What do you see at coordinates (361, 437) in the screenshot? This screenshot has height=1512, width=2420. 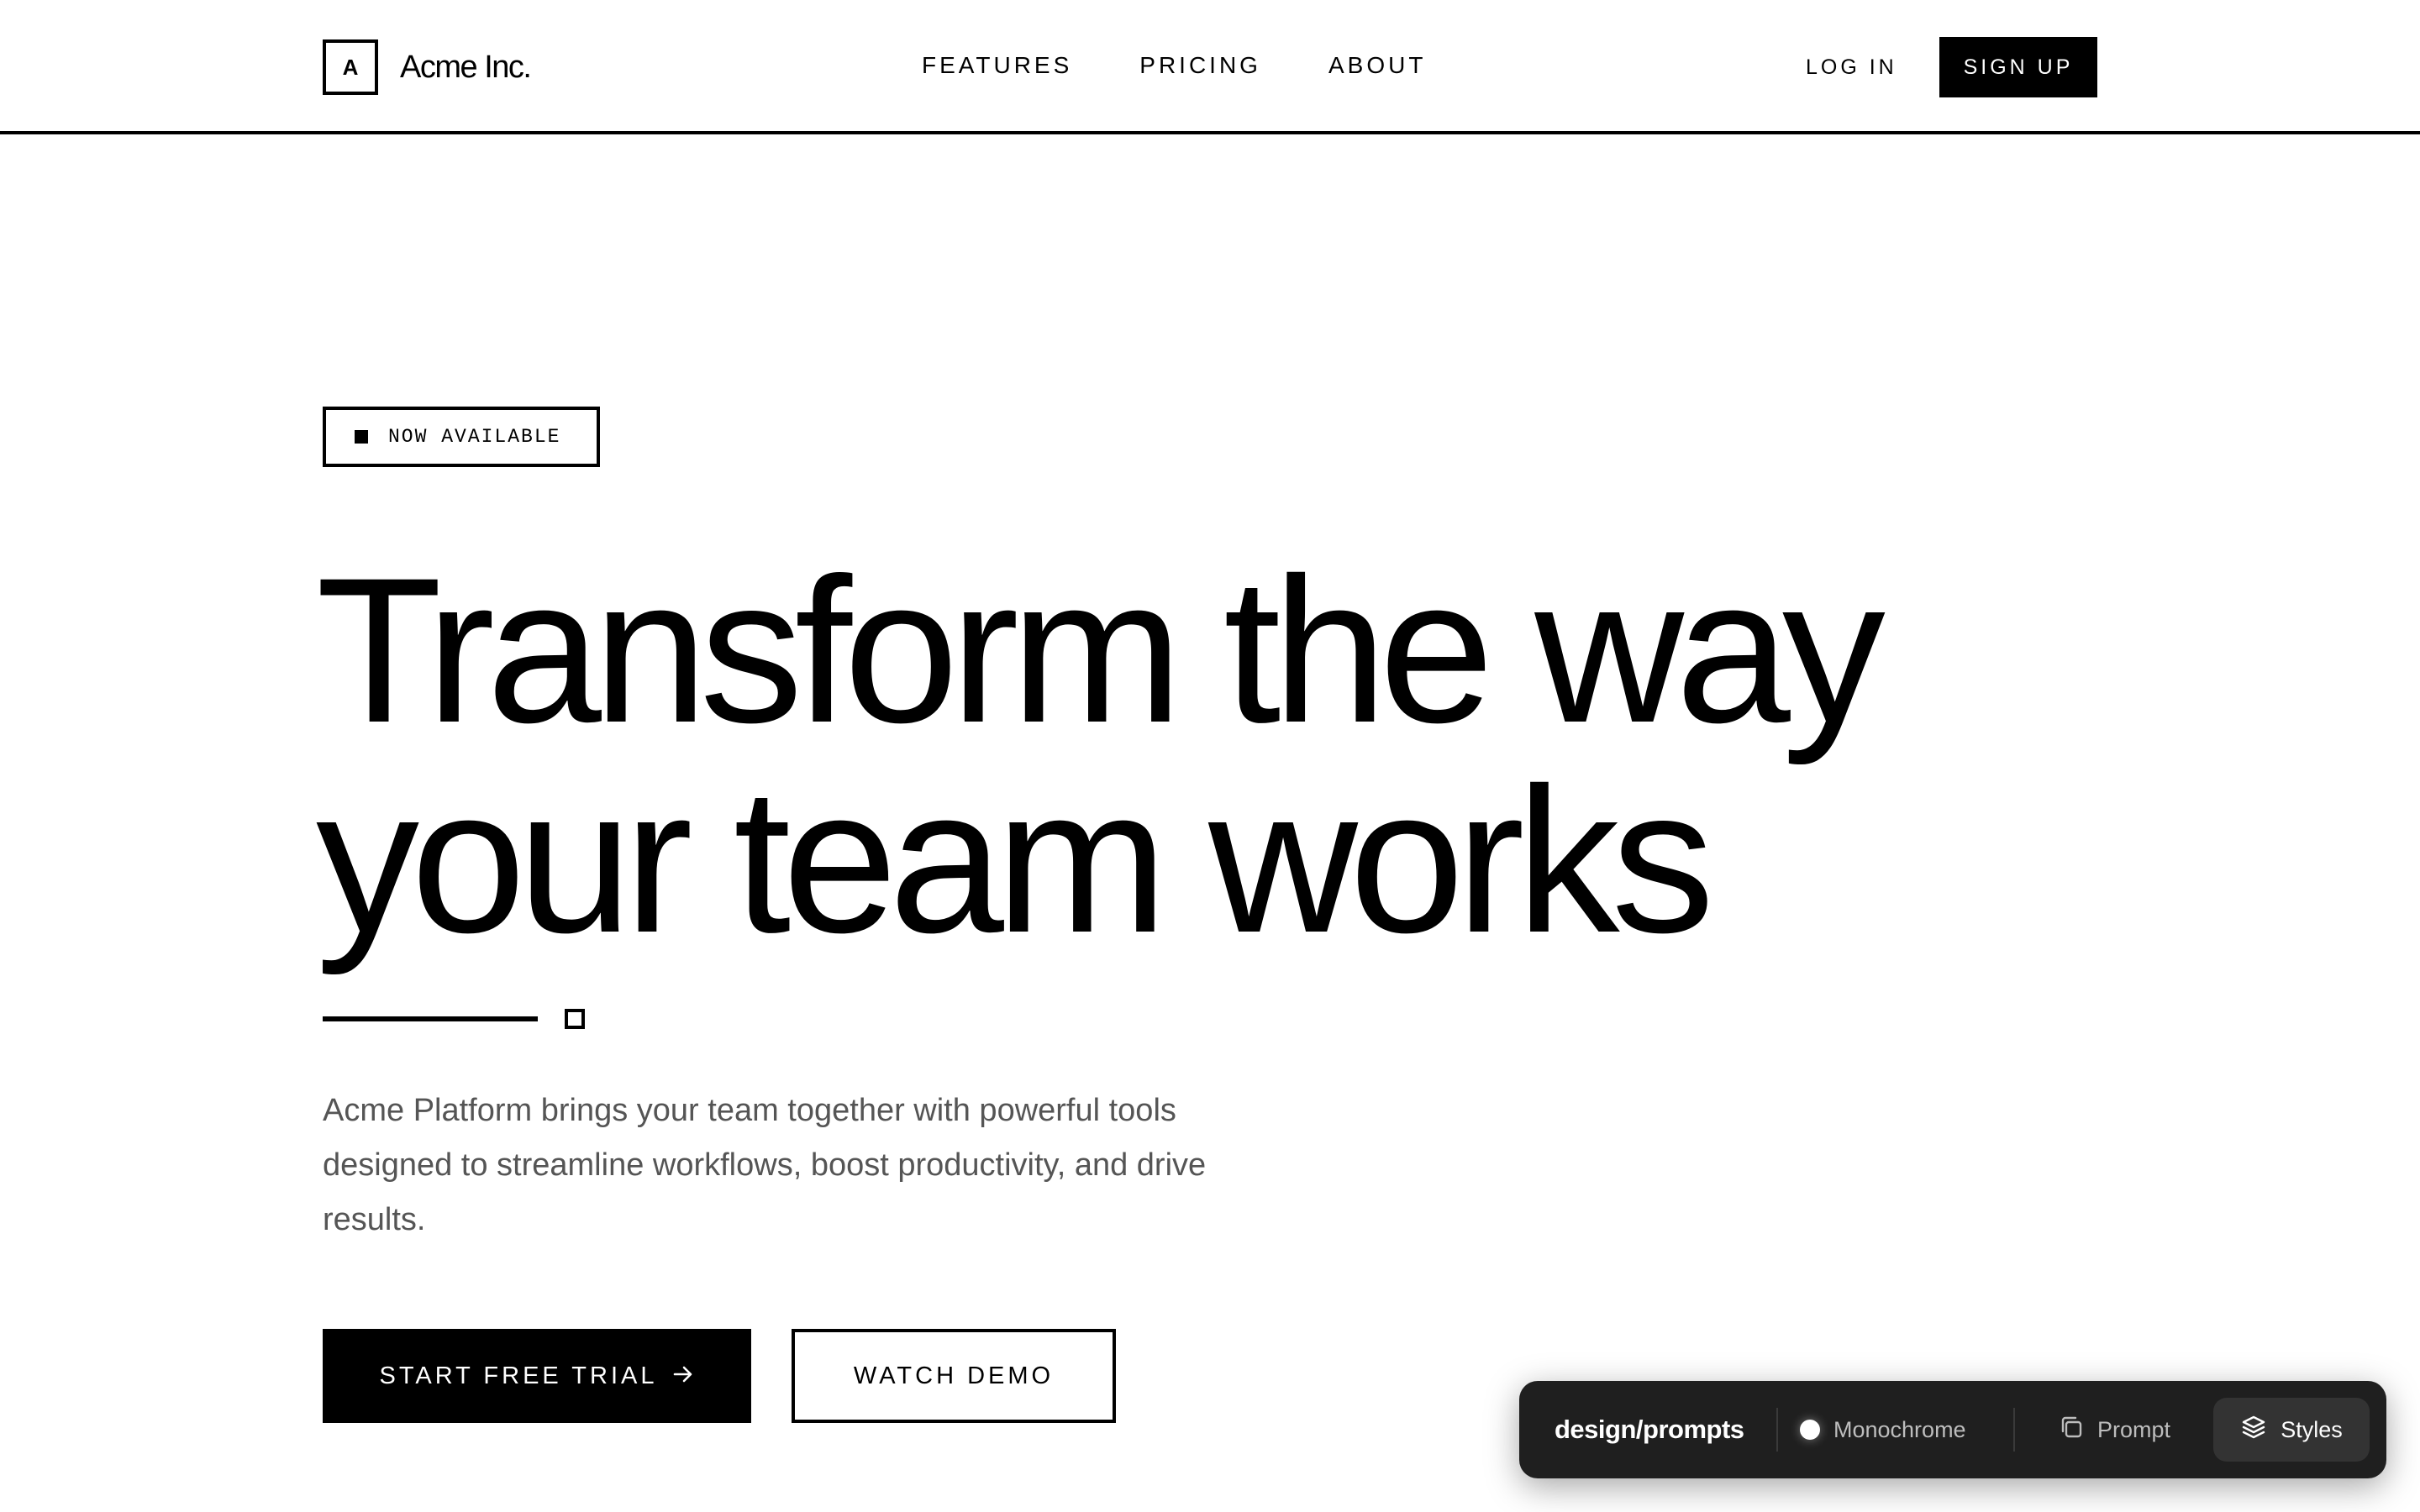 I see `badge-square-icon` at bounding box center [361, 437].